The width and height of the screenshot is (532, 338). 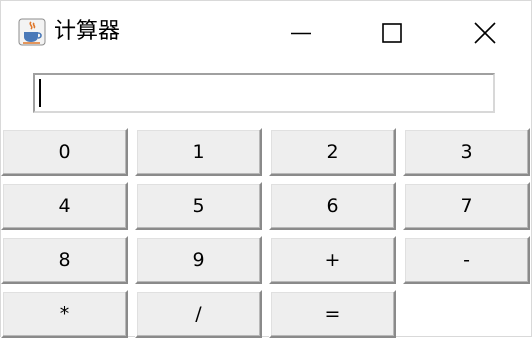 I want to click on display-field, so click(x=264, y=93).